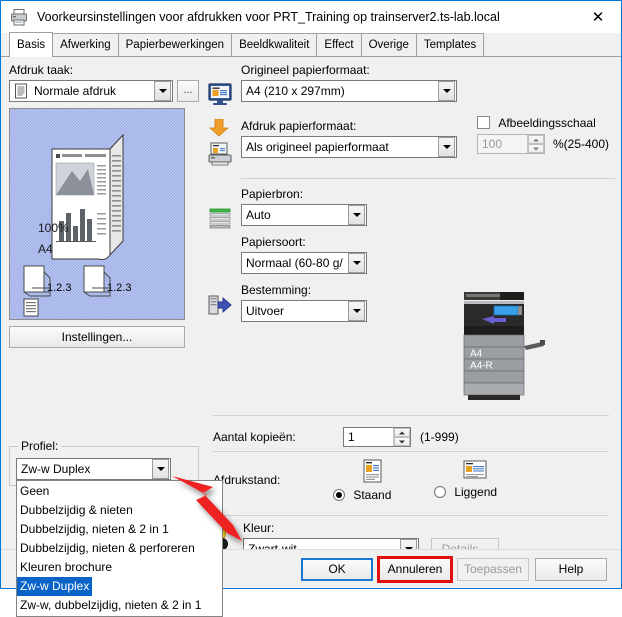  I want to click on landscape-icon, so click(475, 471).